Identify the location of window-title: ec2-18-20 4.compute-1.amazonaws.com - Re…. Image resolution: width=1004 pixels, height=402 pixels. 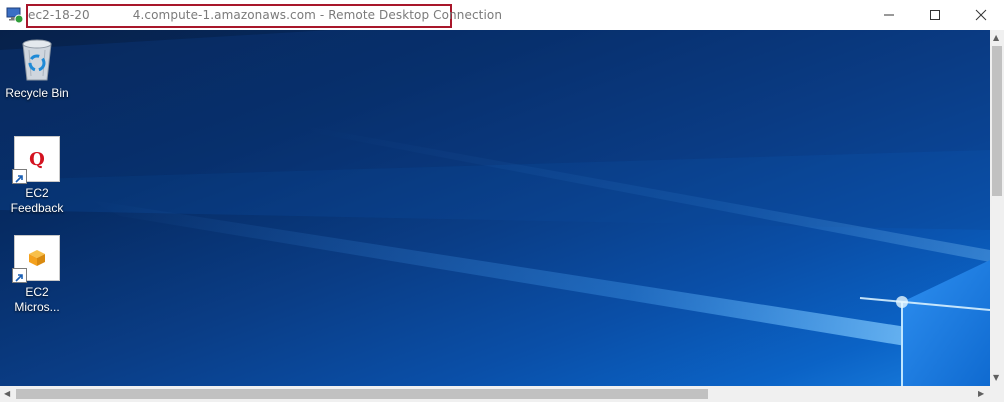
(265, 15).